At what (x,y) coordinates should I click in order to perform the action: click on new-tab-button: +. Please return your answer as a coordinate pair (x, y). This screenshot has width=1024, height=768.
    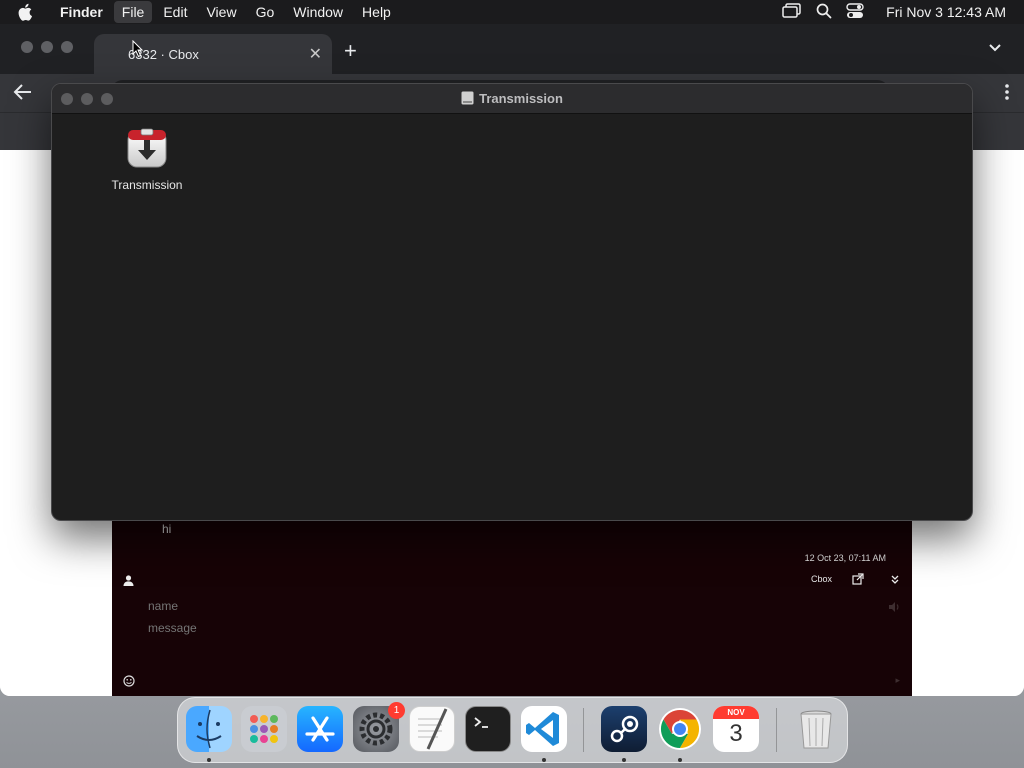
    Looking at the image, I should click on (350, 51).